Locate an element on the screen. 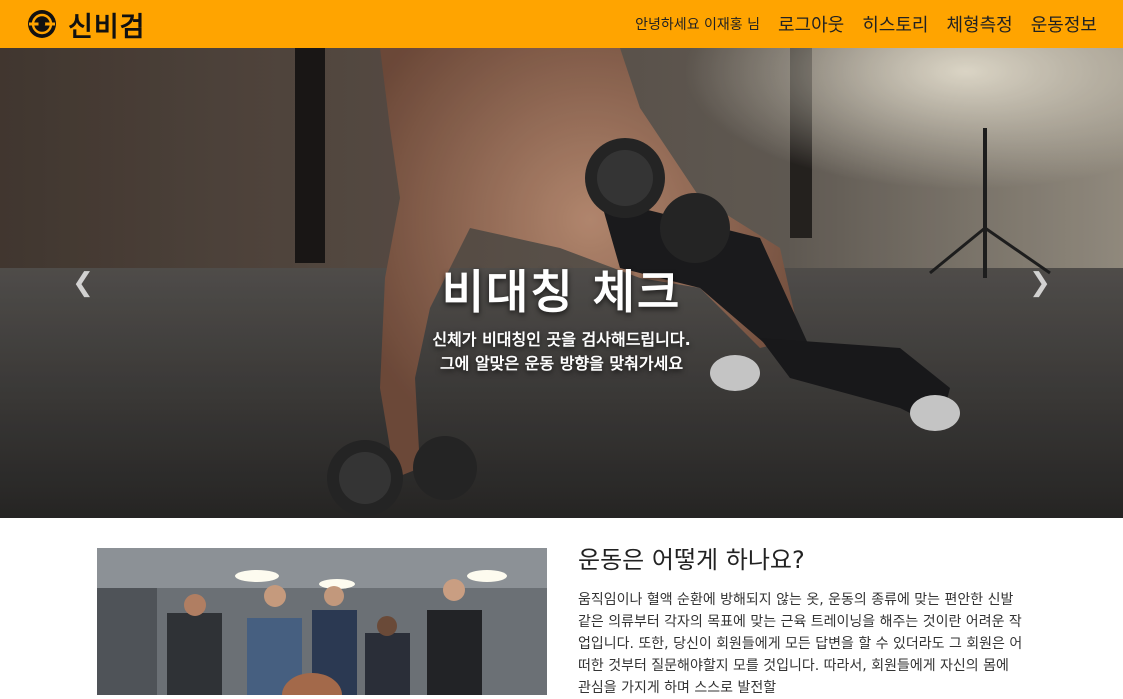 This screenshot has width=1123, height=699. gym-group-photo is located at coordinates (322, 621).